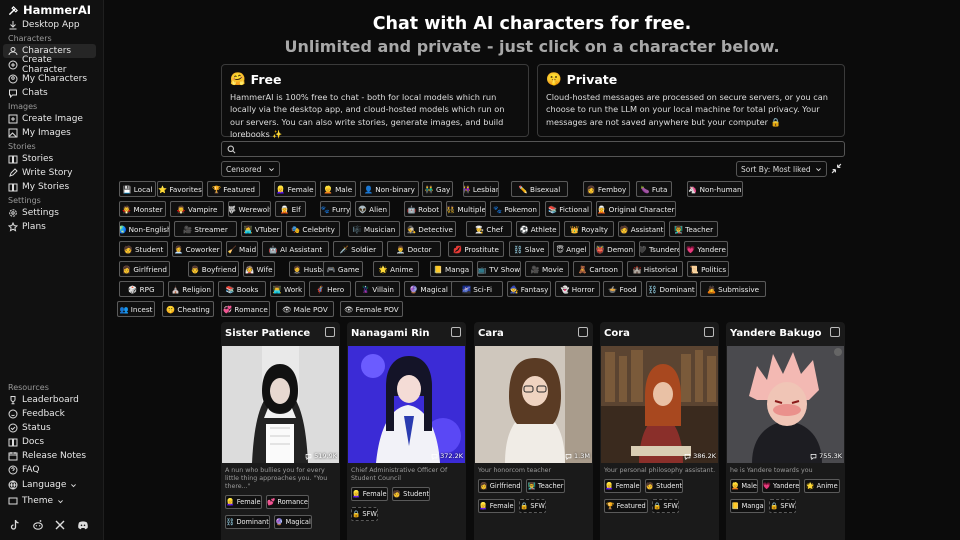  What do you see at coordinates (143, 249) in the screenshot?
I see `filter-tag: 🧑 Student` at bounding box center [143, 249].